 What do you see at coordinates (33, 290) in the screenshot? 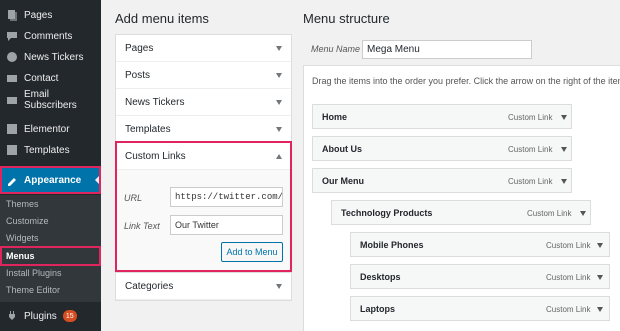
I see `submenu-item-theme-editor: Theme Editor` at bounding box center [33, 290].